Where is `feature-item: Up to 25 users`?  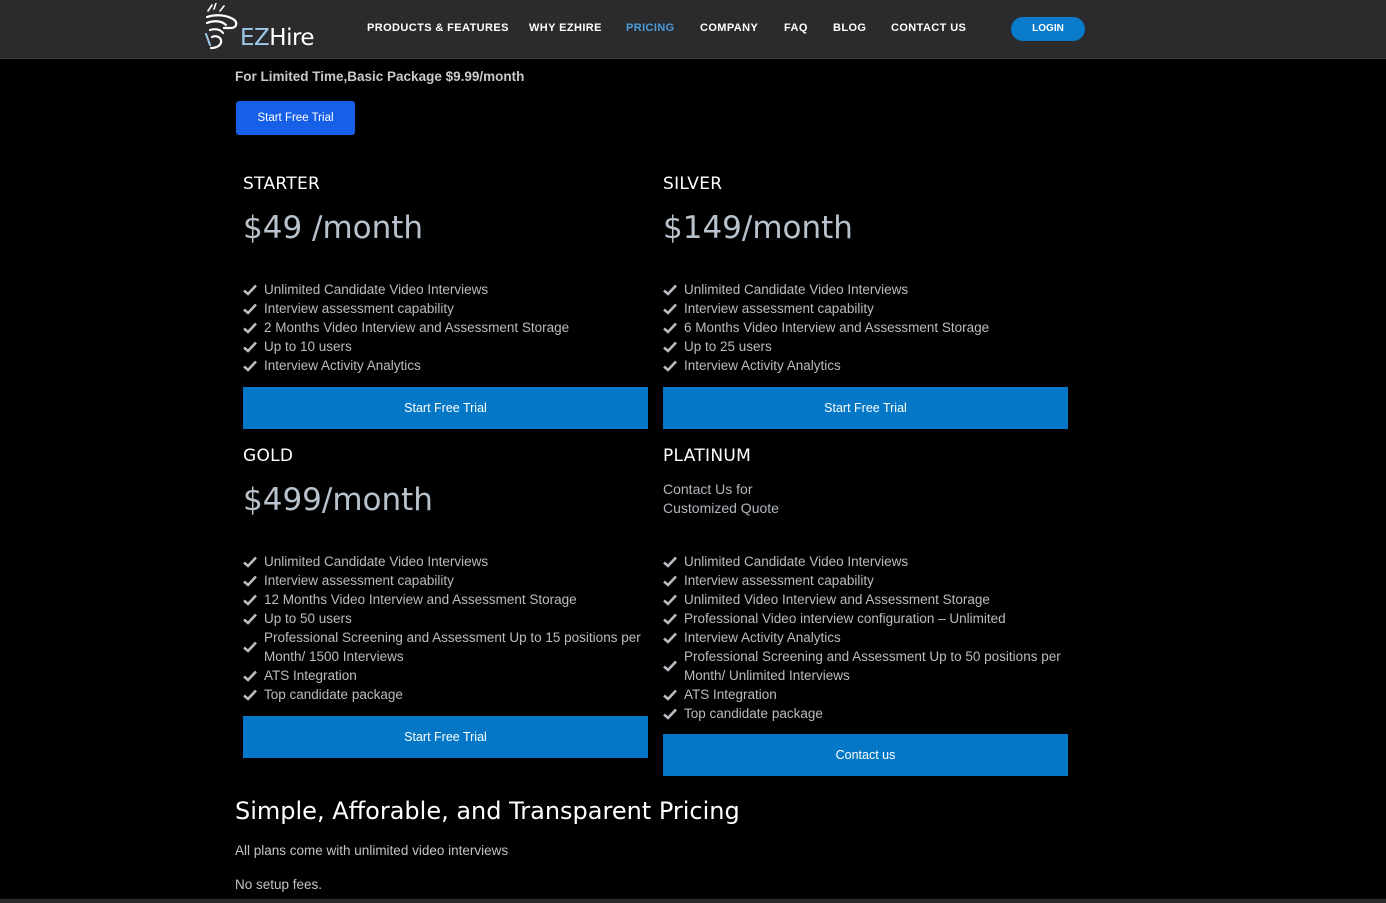 feature-item: Up to 25 users is located at coordinates (865, 346).